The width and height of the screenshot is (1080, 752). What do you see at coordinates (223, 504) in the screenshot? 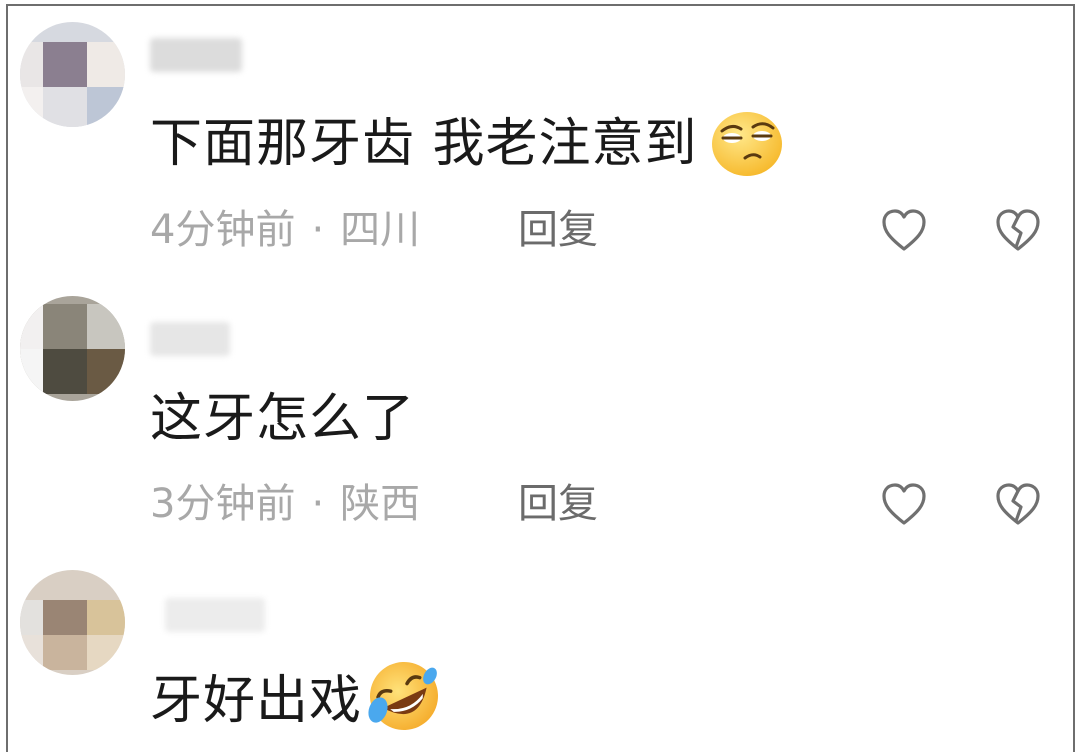
I see `comment-time: 3分钟前` at bounding box center [223, 504].